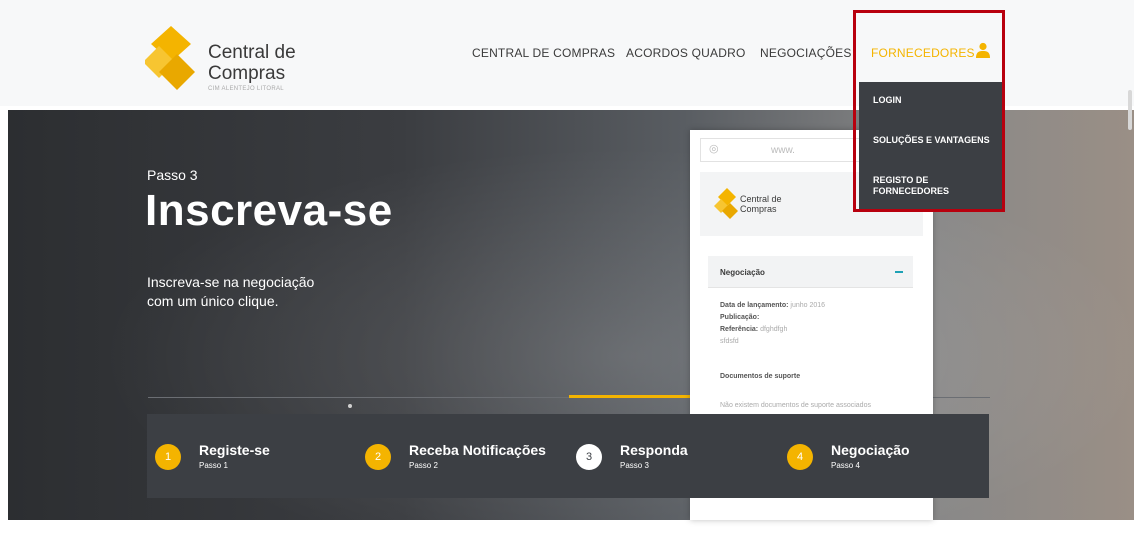  What do you see at coordinates (929, 111) in the screenshot?
I see `highlight-frame` at bounding box center [929, 111].